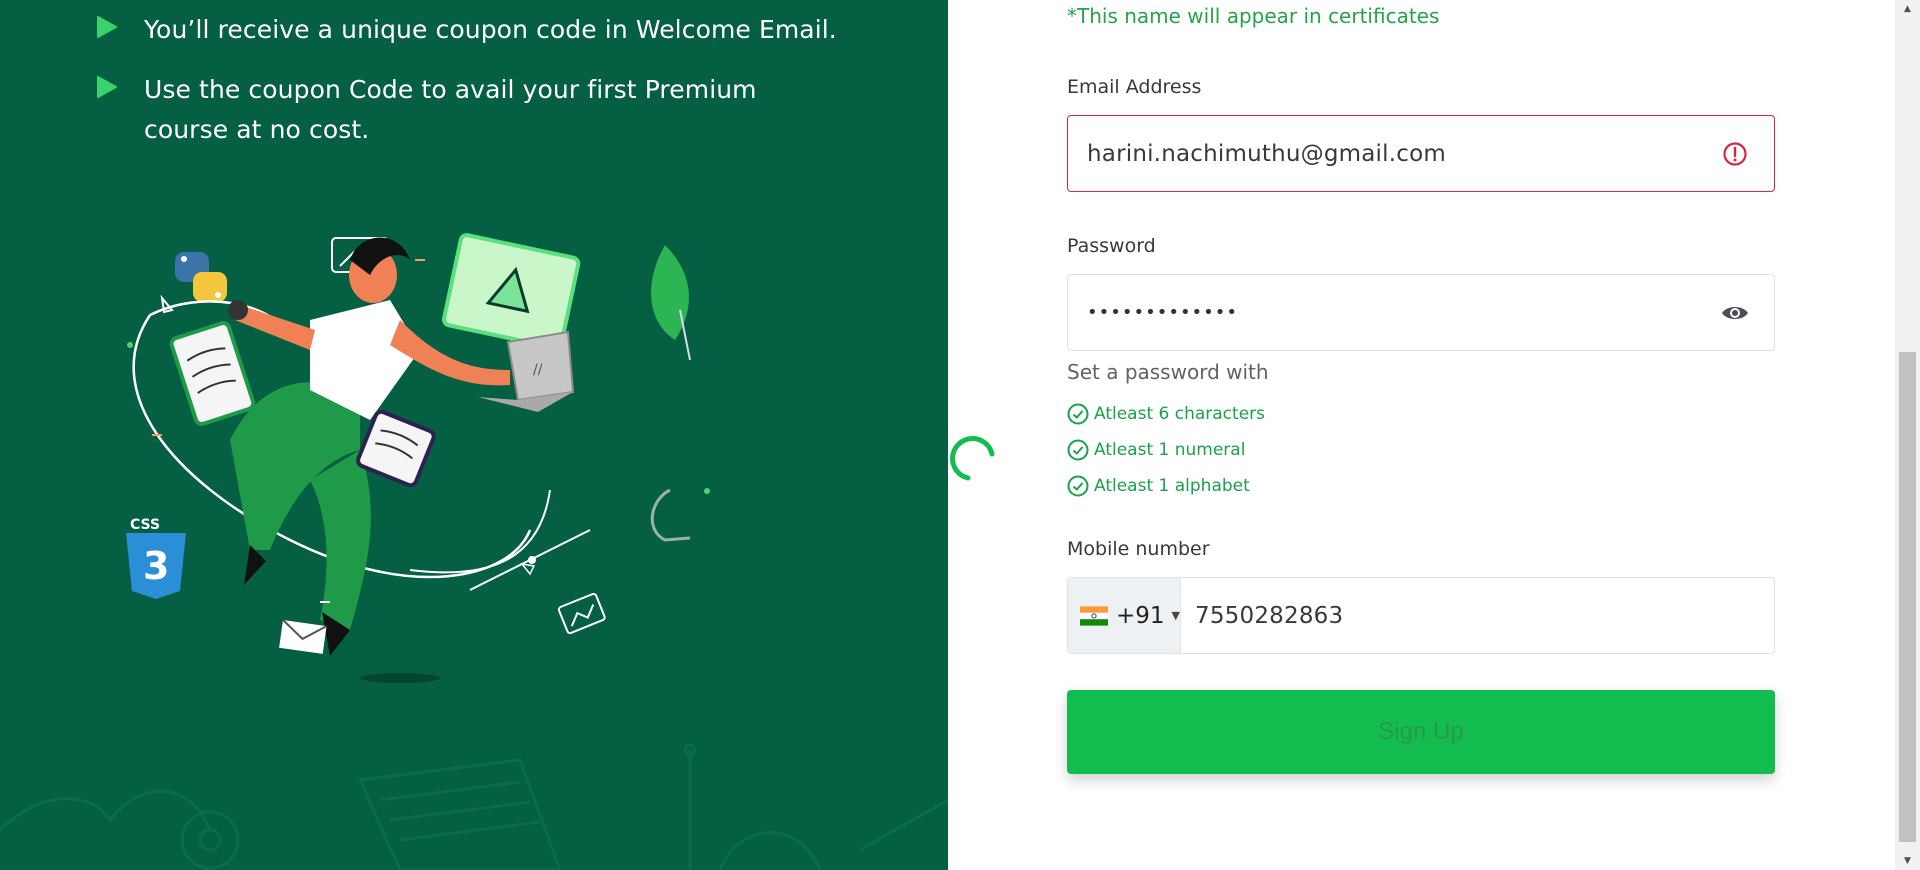 The height and width of the screenshot is (870, 1920). Describe the element at coordinates (1134, 87) in the screenshot. I see `email-label: Email Address` at that location.